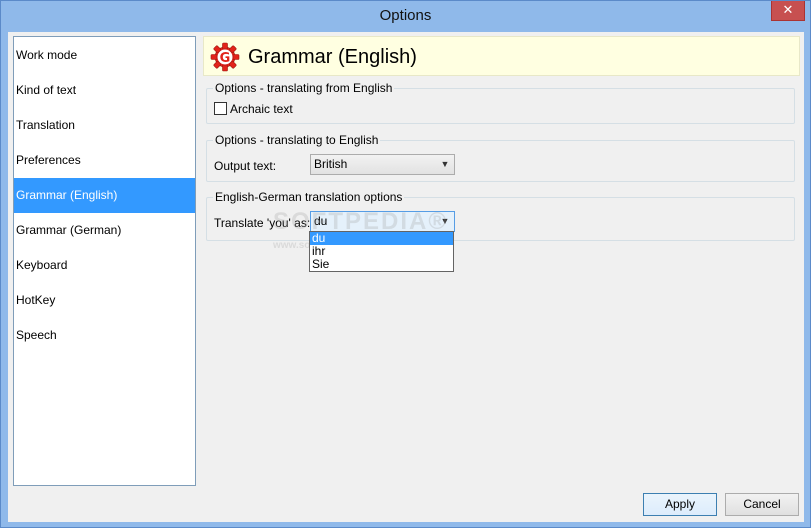  I want to click on output-text-select: British ▼, so click(382, 164).